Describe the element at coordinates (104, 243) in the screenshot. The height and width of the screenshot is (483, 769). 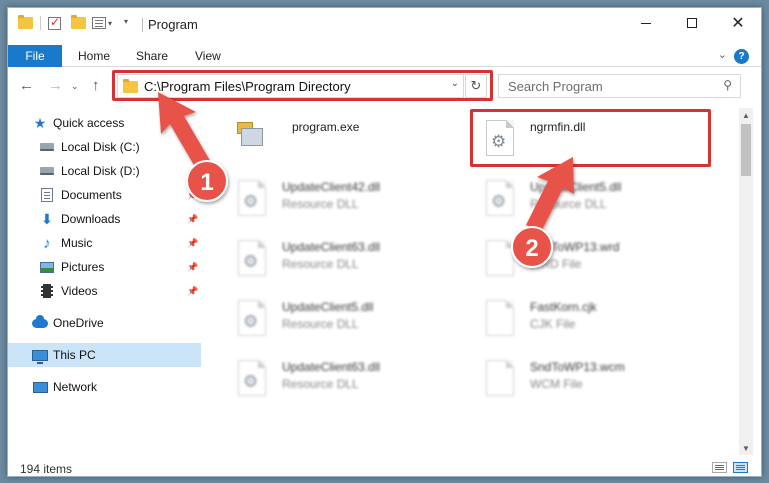
I see `sidebar-item-music: ♪ Music 📌` at that location.